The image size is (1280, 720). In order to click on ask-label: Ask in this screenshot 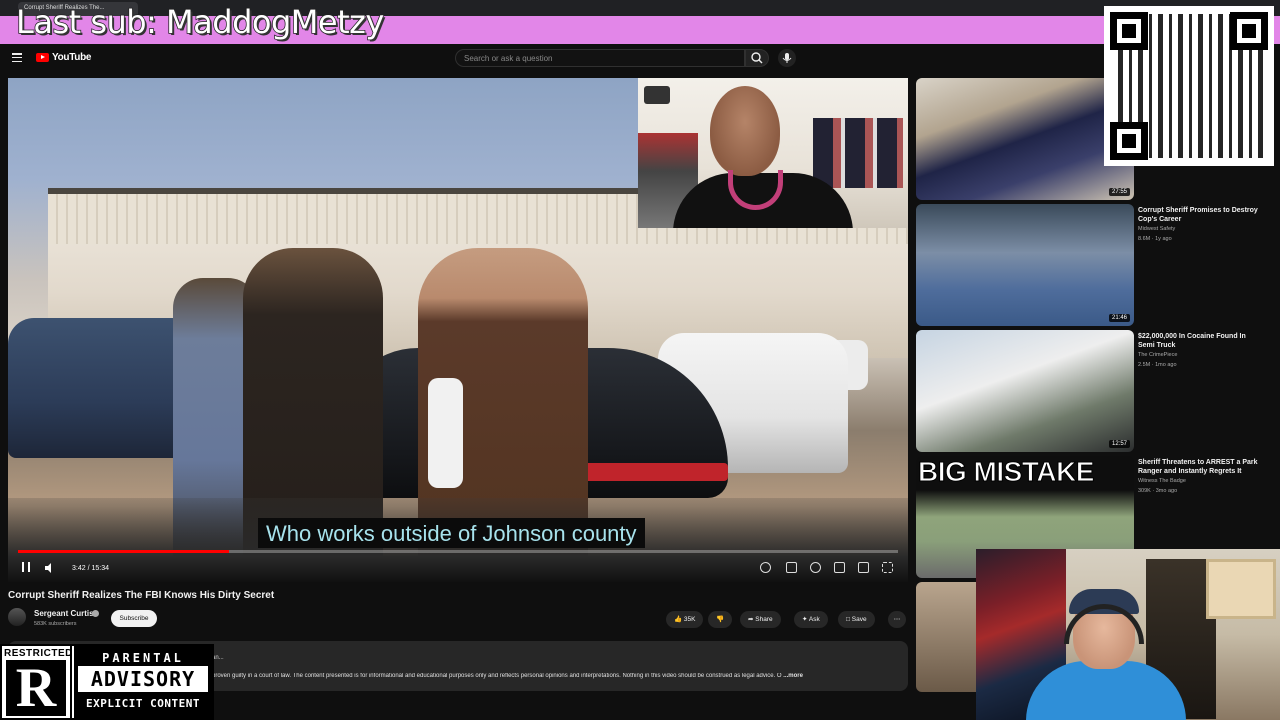, I will do `click(814, 619)`.